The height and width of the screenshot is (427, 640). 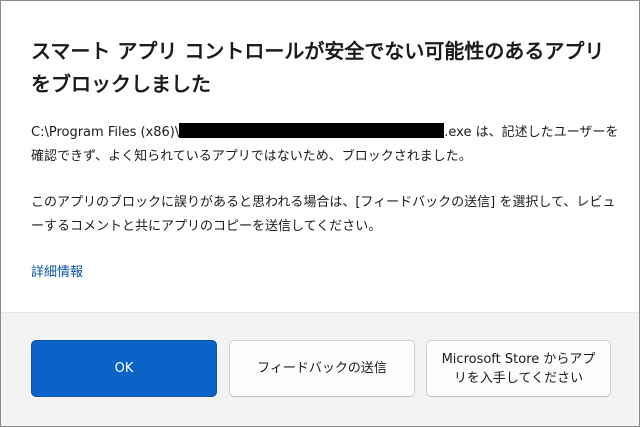 I want to click on get-from-store-button: Microsoft Store からアプリを入手してください, so click(x=518, y=368).